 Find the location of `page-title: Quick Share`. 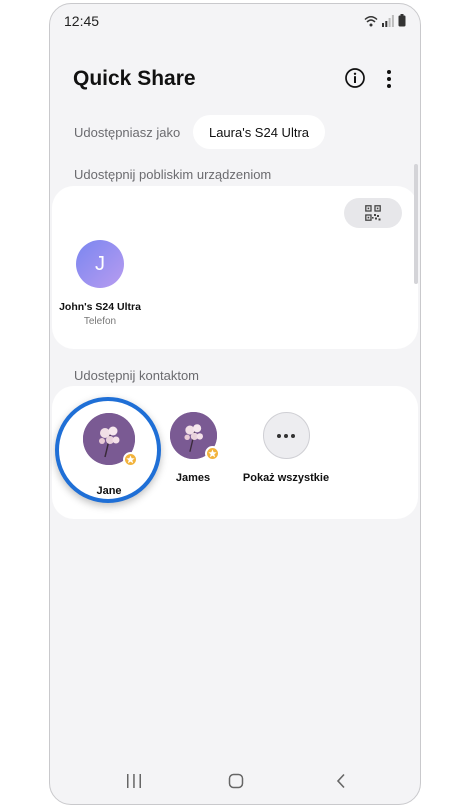

page-title: Quick Share is located at coordinates (134, 78).